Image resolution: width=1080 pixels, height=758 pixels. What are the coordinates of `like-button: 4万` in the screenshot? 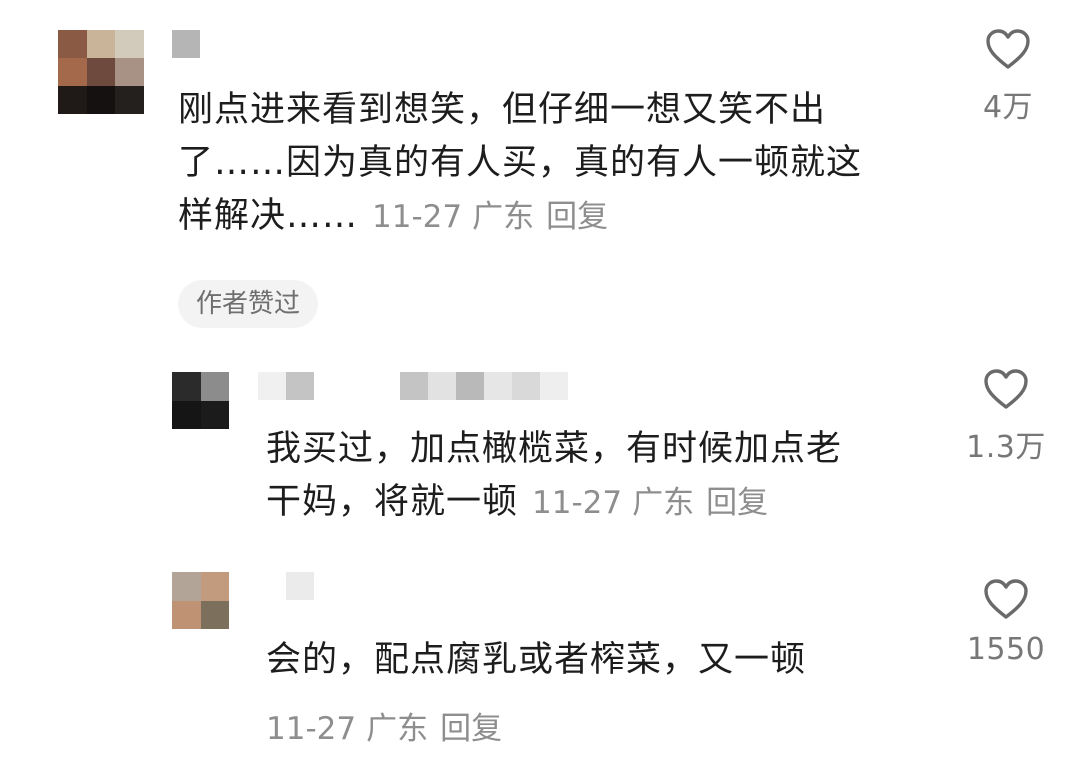 It's located at (1008, 77).